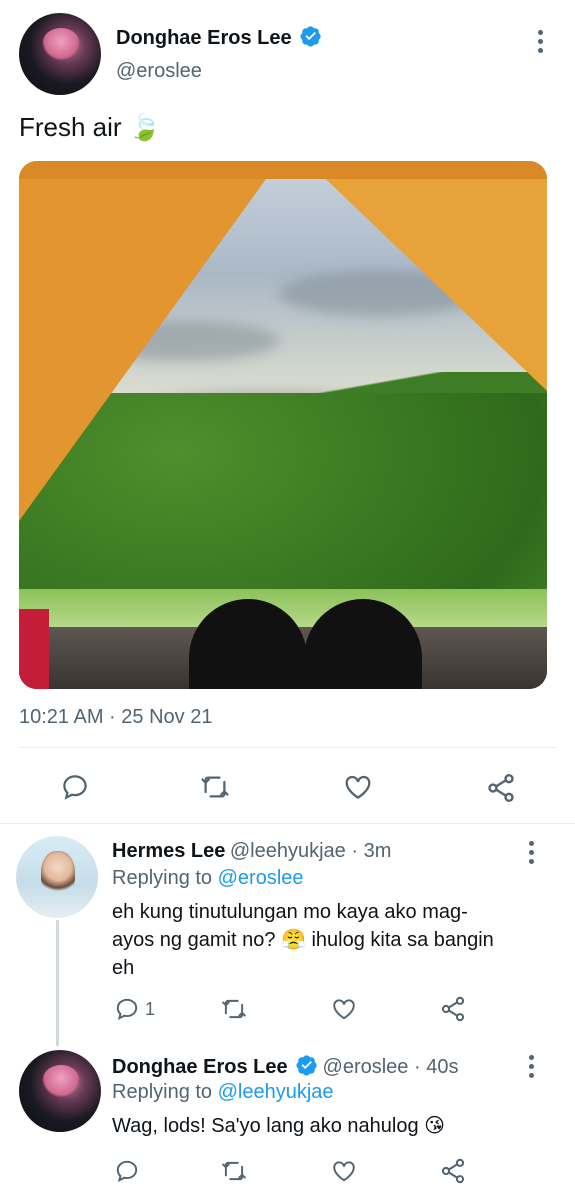  What do you see at coordinates (57, 983) in the screenshot?
I see `thread-line` at bounding box center [57, 983].